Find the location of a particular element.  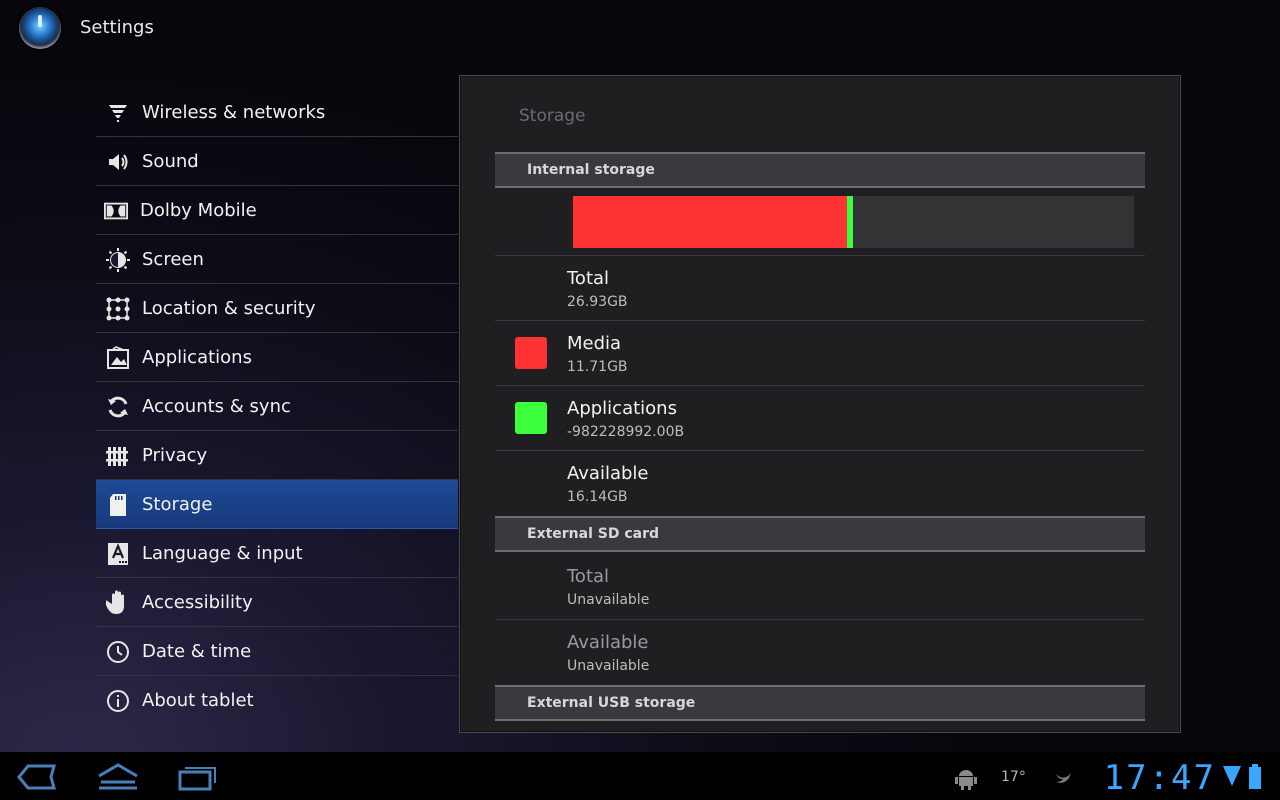

sidebar-item-label: Language & input is located at coordinates (222, 553).